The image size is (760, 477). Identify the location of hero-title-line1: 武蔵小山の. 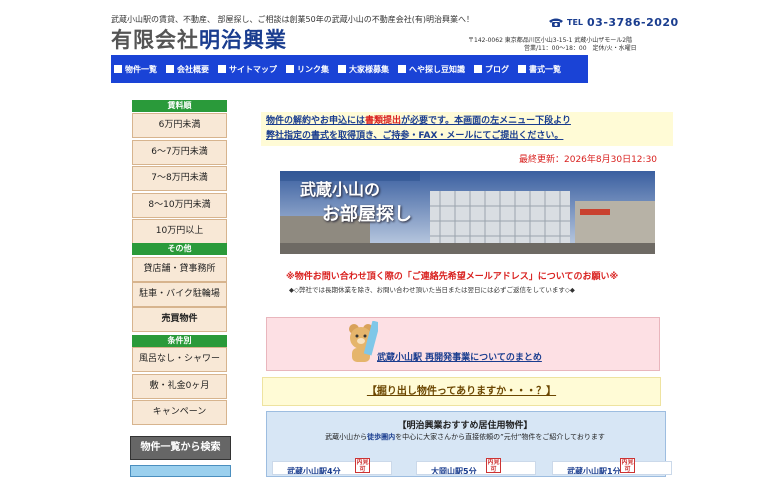
(340, 189).